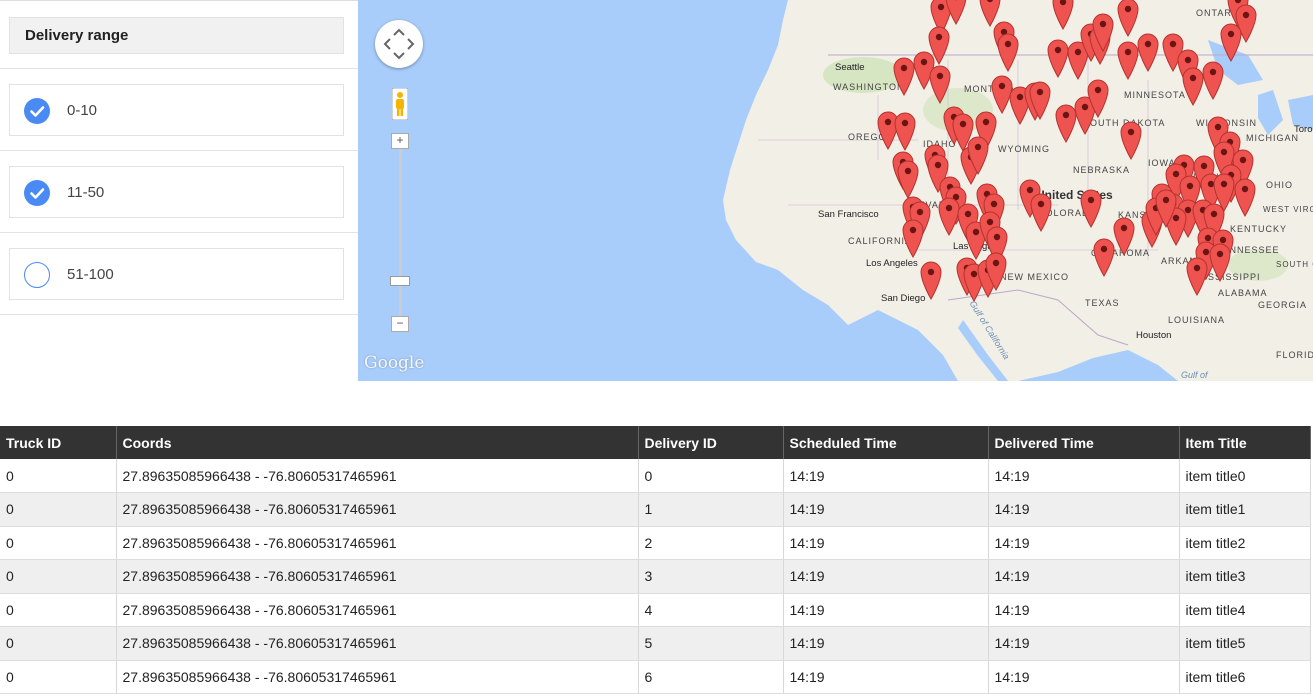 This screenshot has height=694, width=1313. Describe the element at coordinates (885, 442) in the screenshot. I see `column-header-scheduled-time: Scheduled Time` at that location.